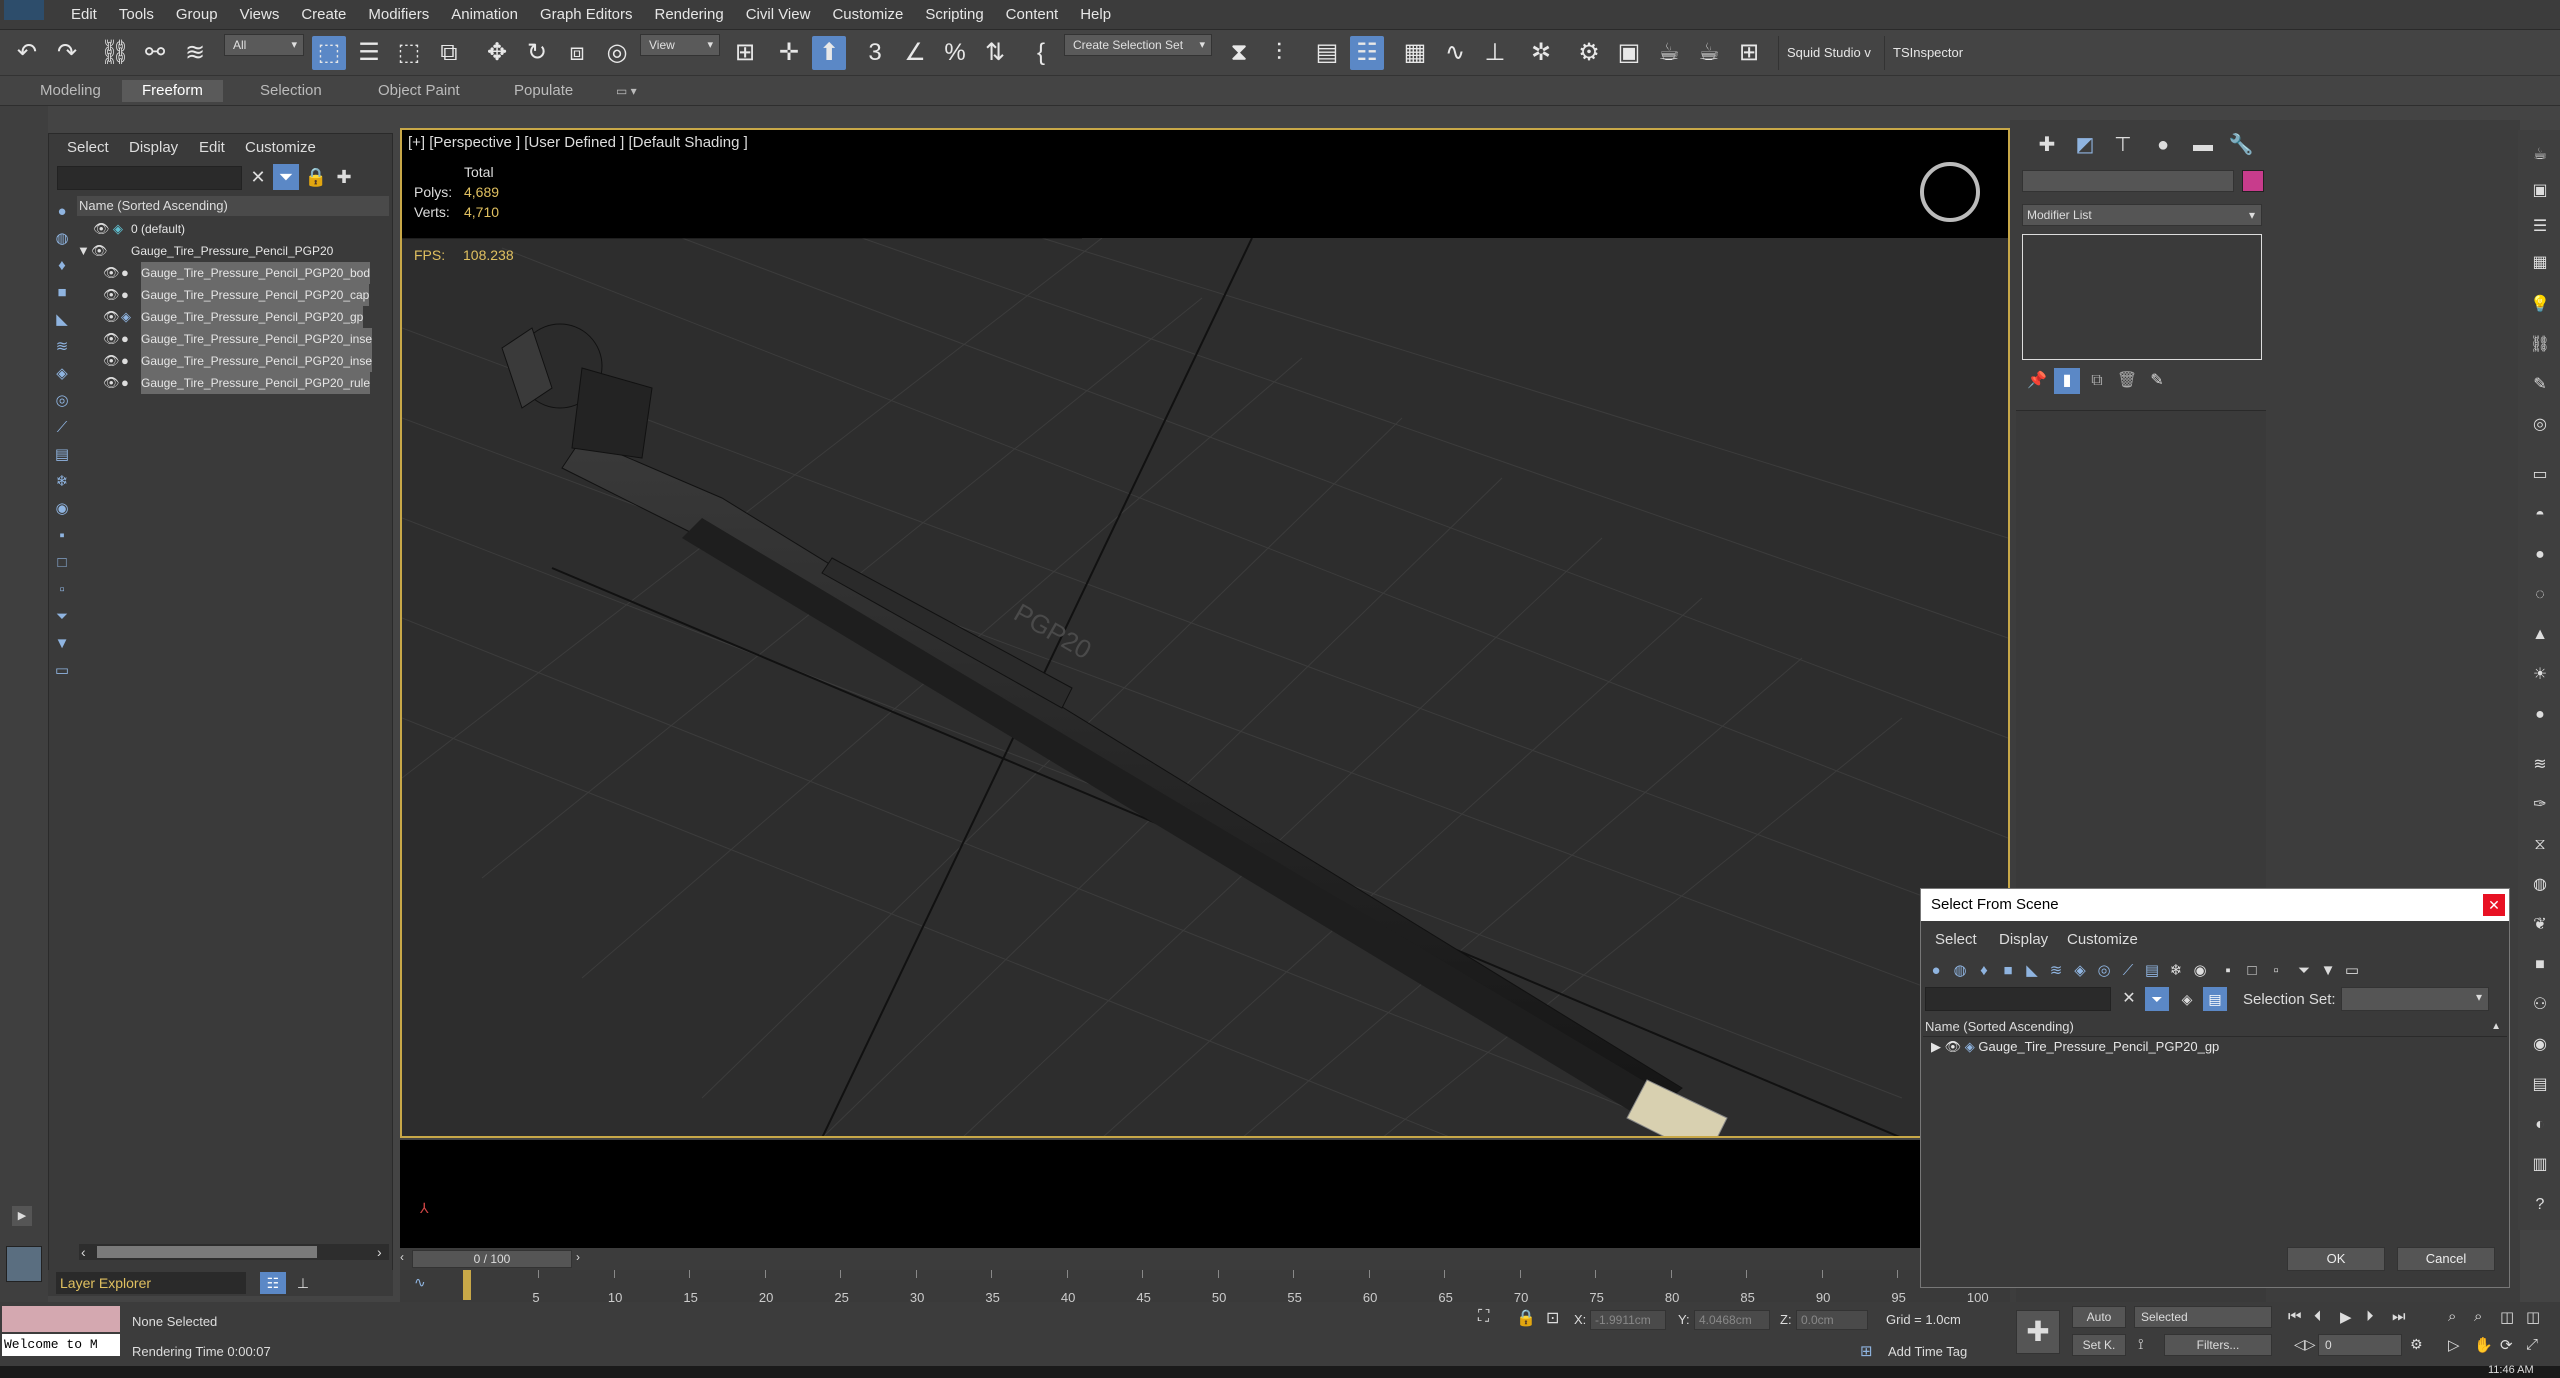 This screenshot has height=1378, width=2560. I want to click on zoom-icon: ⌕, so click(2452, 1316).